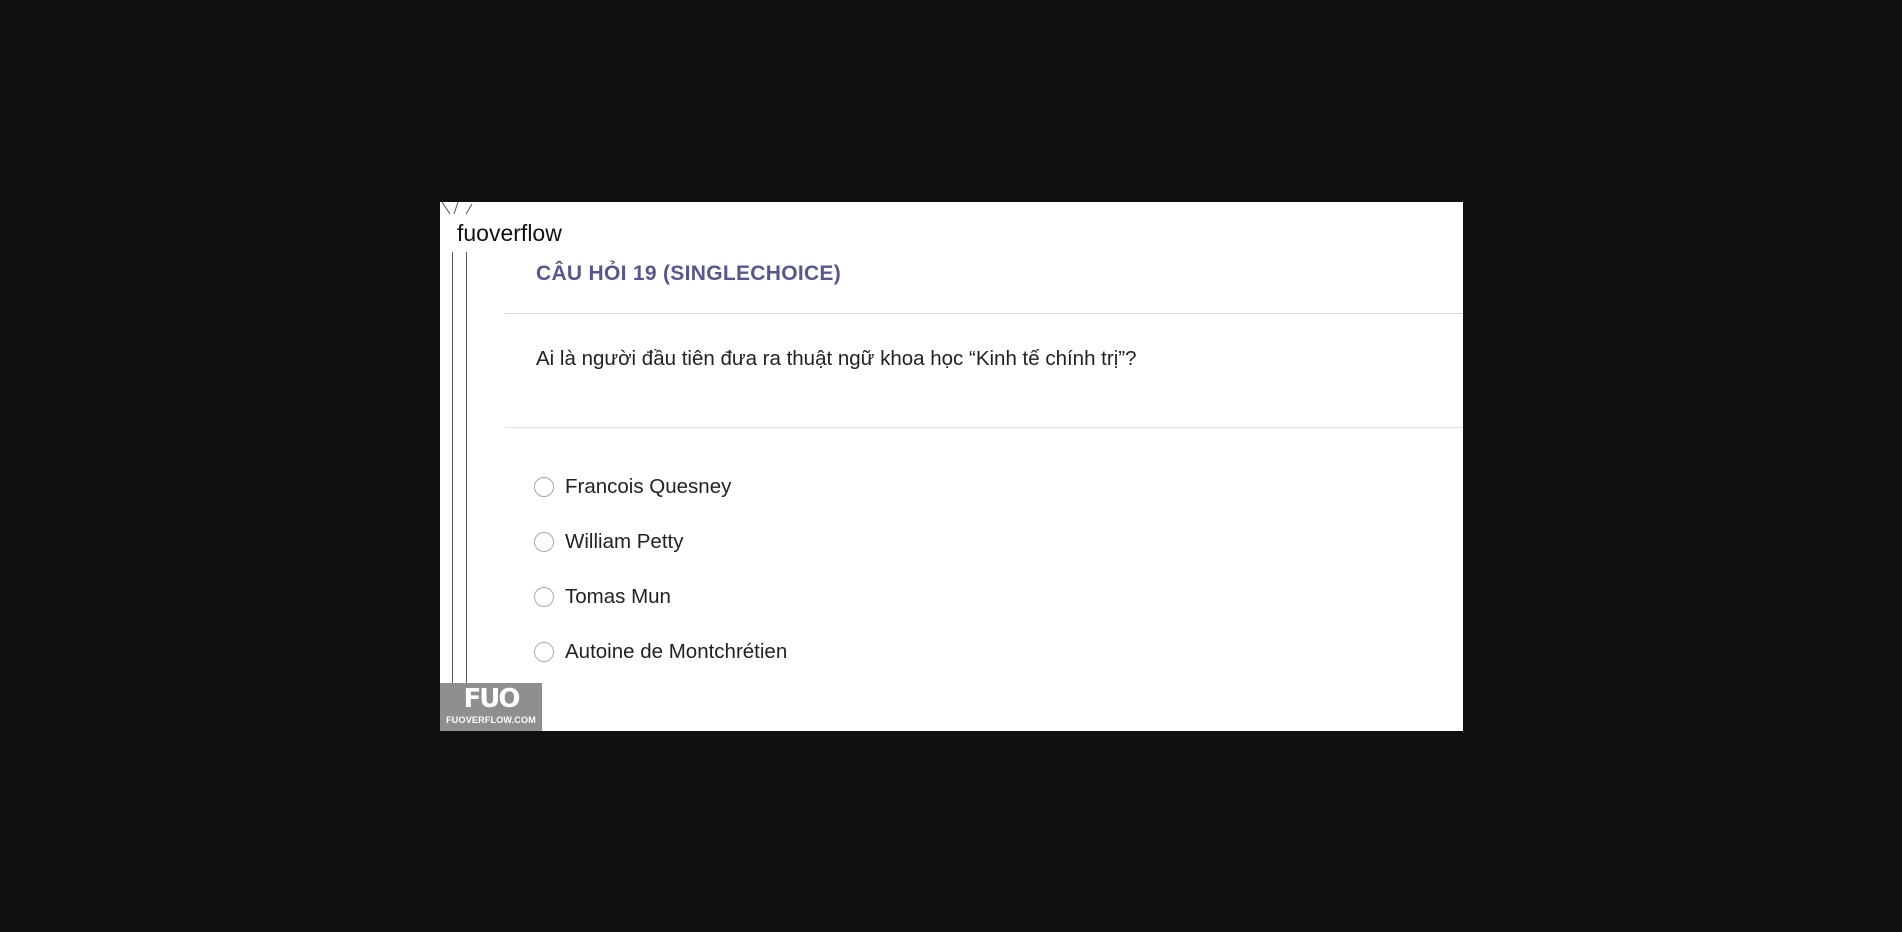 This screenshot has width=1902, height=932. Describe the element at coordinates (624, 541) in the screenshot. I see `answer-option-label: William Petty` at that location.